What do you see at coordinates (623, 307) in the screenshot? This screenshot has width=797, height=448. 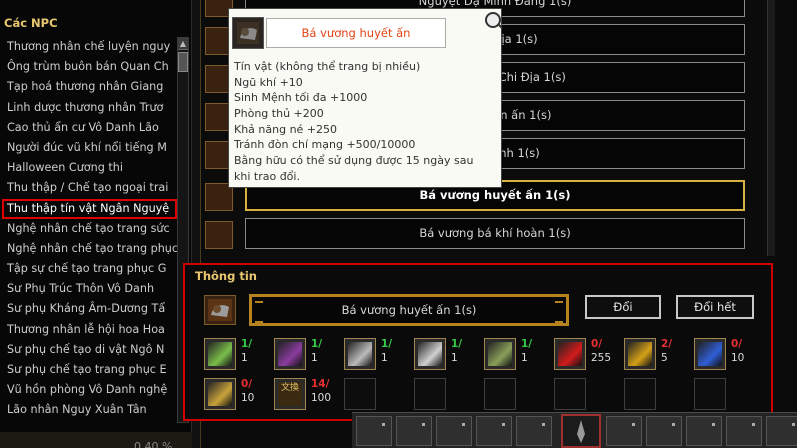 I see `exchange-button: Đổi` at bounding box center [623, 307].